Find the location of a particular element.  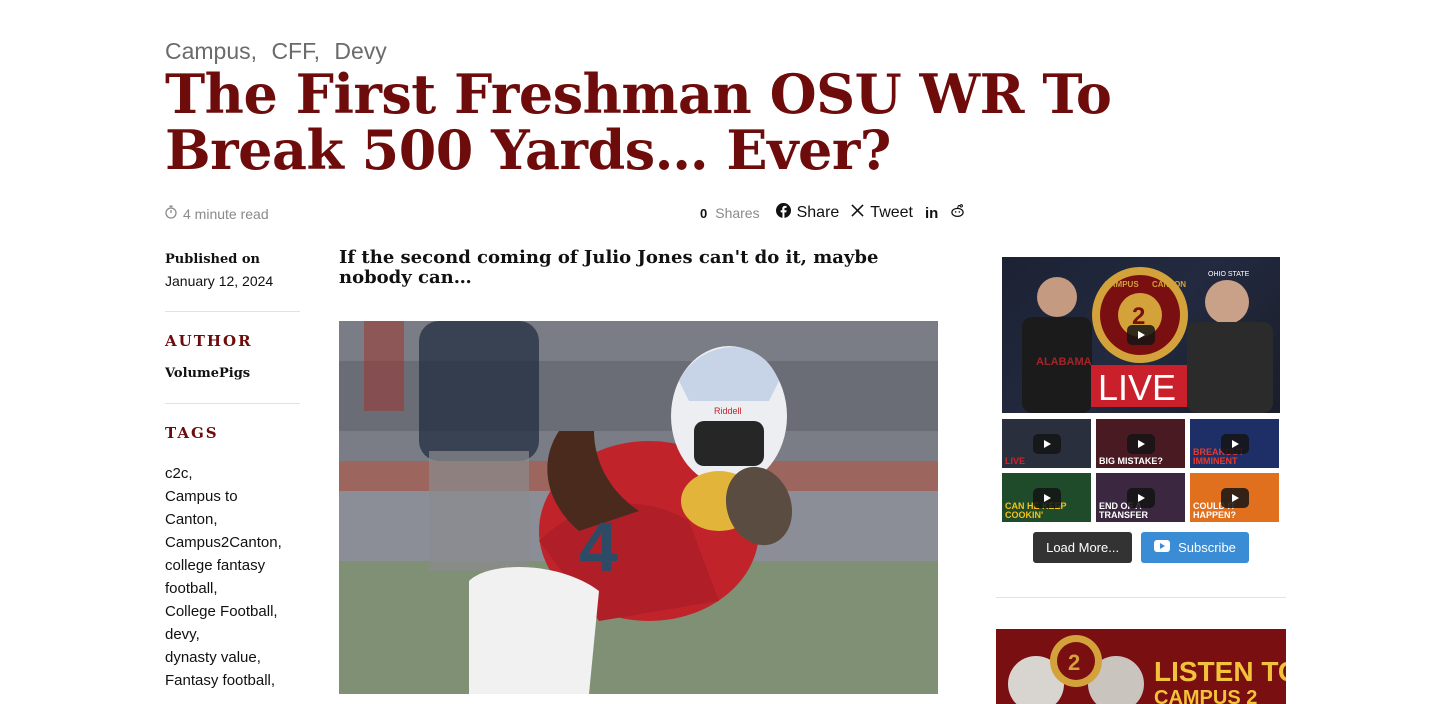

tag-link: Fantasy football, is located at coordinates (232, 680).